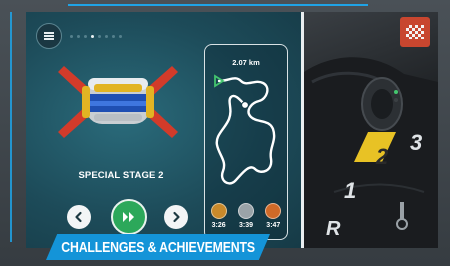 The height and width of the screenshot is (266, 450). I want to click on banner-text: CHALLENGES & ACHIEVEMENTS, so click(158, 247).